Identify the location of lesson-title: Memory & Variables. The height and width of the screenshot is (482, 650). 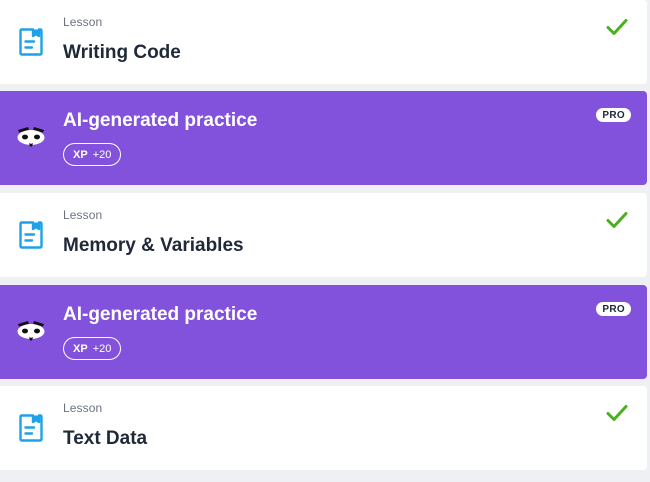
(153, 245).